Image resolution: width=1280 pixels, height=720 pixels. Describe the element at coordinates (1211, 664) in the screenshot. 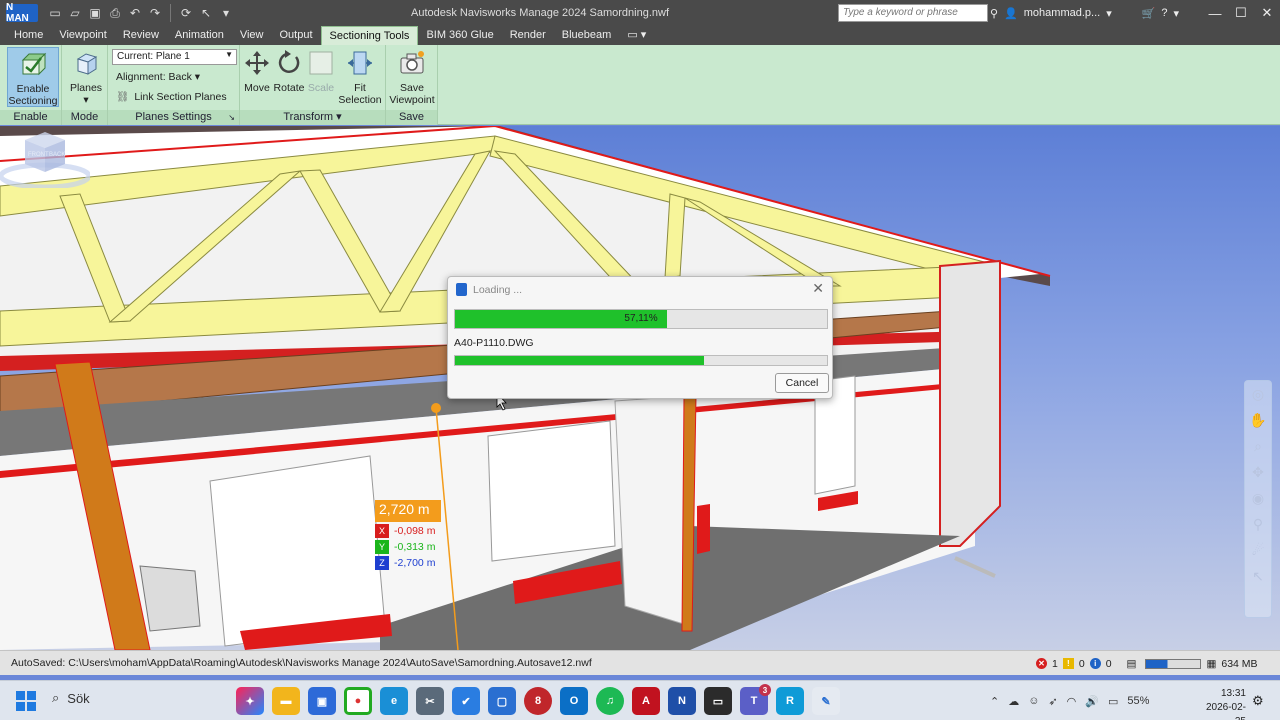

I see `layout-icon: ▦` at that location.